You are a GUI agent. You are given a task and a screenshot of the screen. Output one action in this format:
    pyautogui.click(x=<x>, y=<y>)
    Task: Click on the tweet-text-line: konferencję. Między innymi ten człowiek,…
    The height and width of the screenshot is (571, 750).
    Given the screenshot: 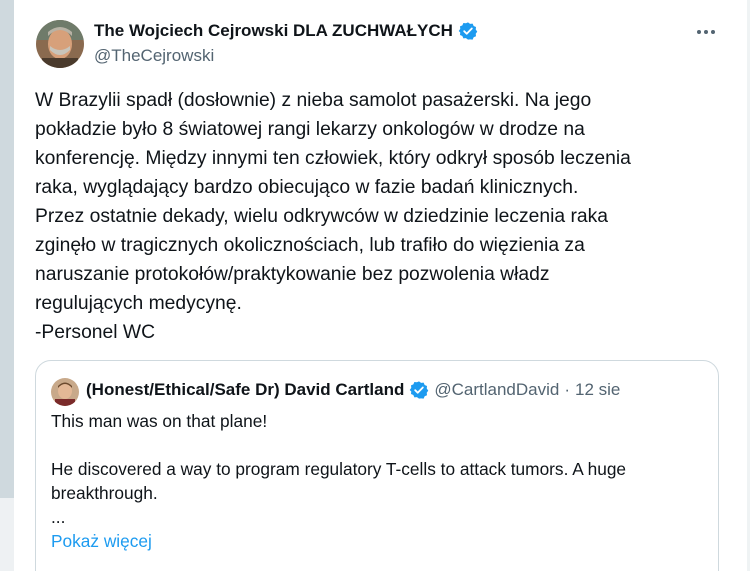 What is the action you would take?
    pyautogui.click(x=333, y=158)
    